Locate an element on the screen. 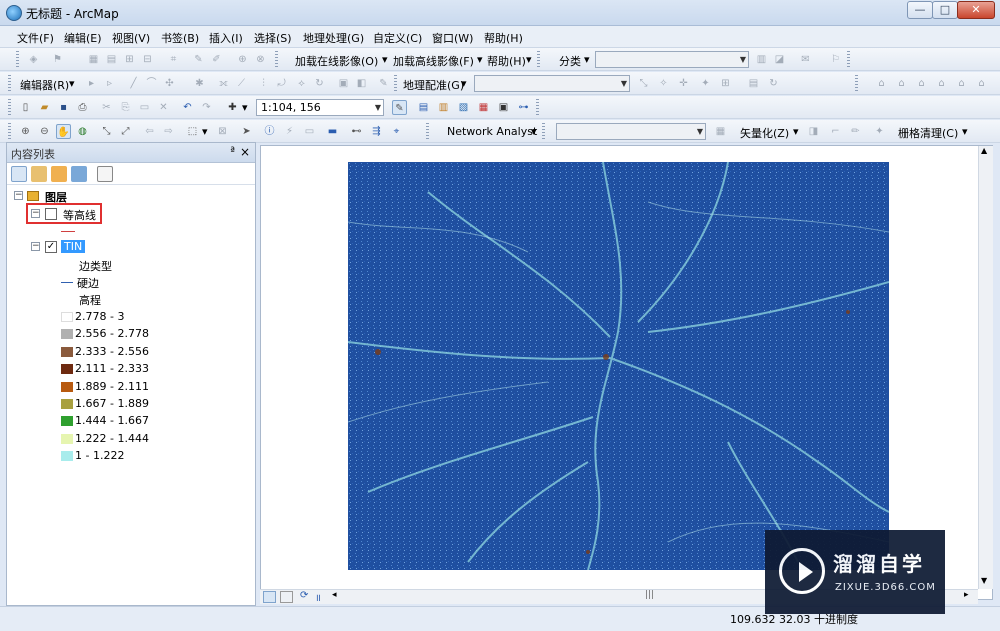  curve-segment-icon: ⌒ is located at coordinates (151, 83).